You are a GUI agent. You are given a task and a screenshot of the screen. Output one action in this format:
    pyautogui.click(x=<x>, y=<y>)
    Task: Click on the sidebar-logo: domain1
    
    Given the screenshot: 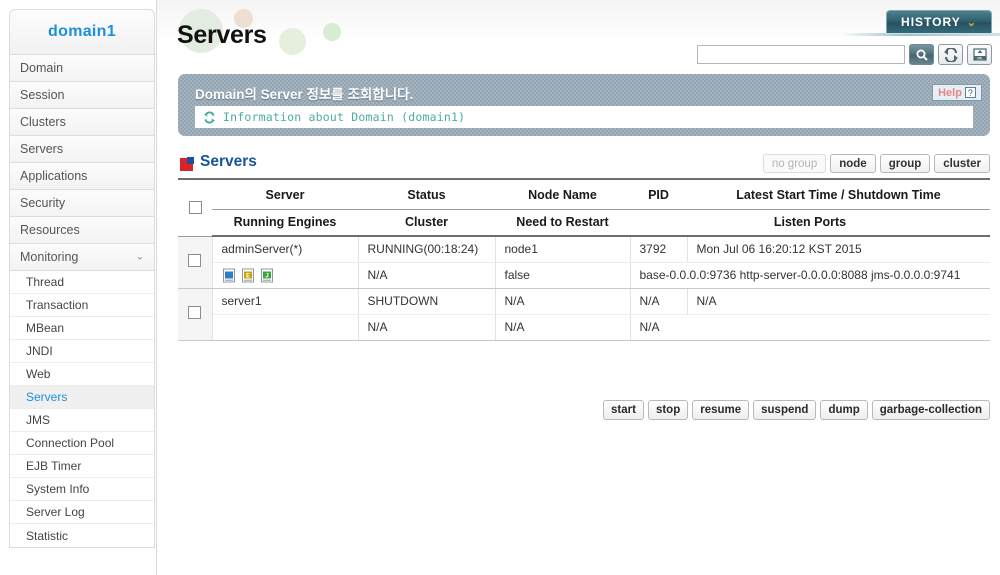 What is the action you would take?
    pyautogui.click(x=82, y=32)
    